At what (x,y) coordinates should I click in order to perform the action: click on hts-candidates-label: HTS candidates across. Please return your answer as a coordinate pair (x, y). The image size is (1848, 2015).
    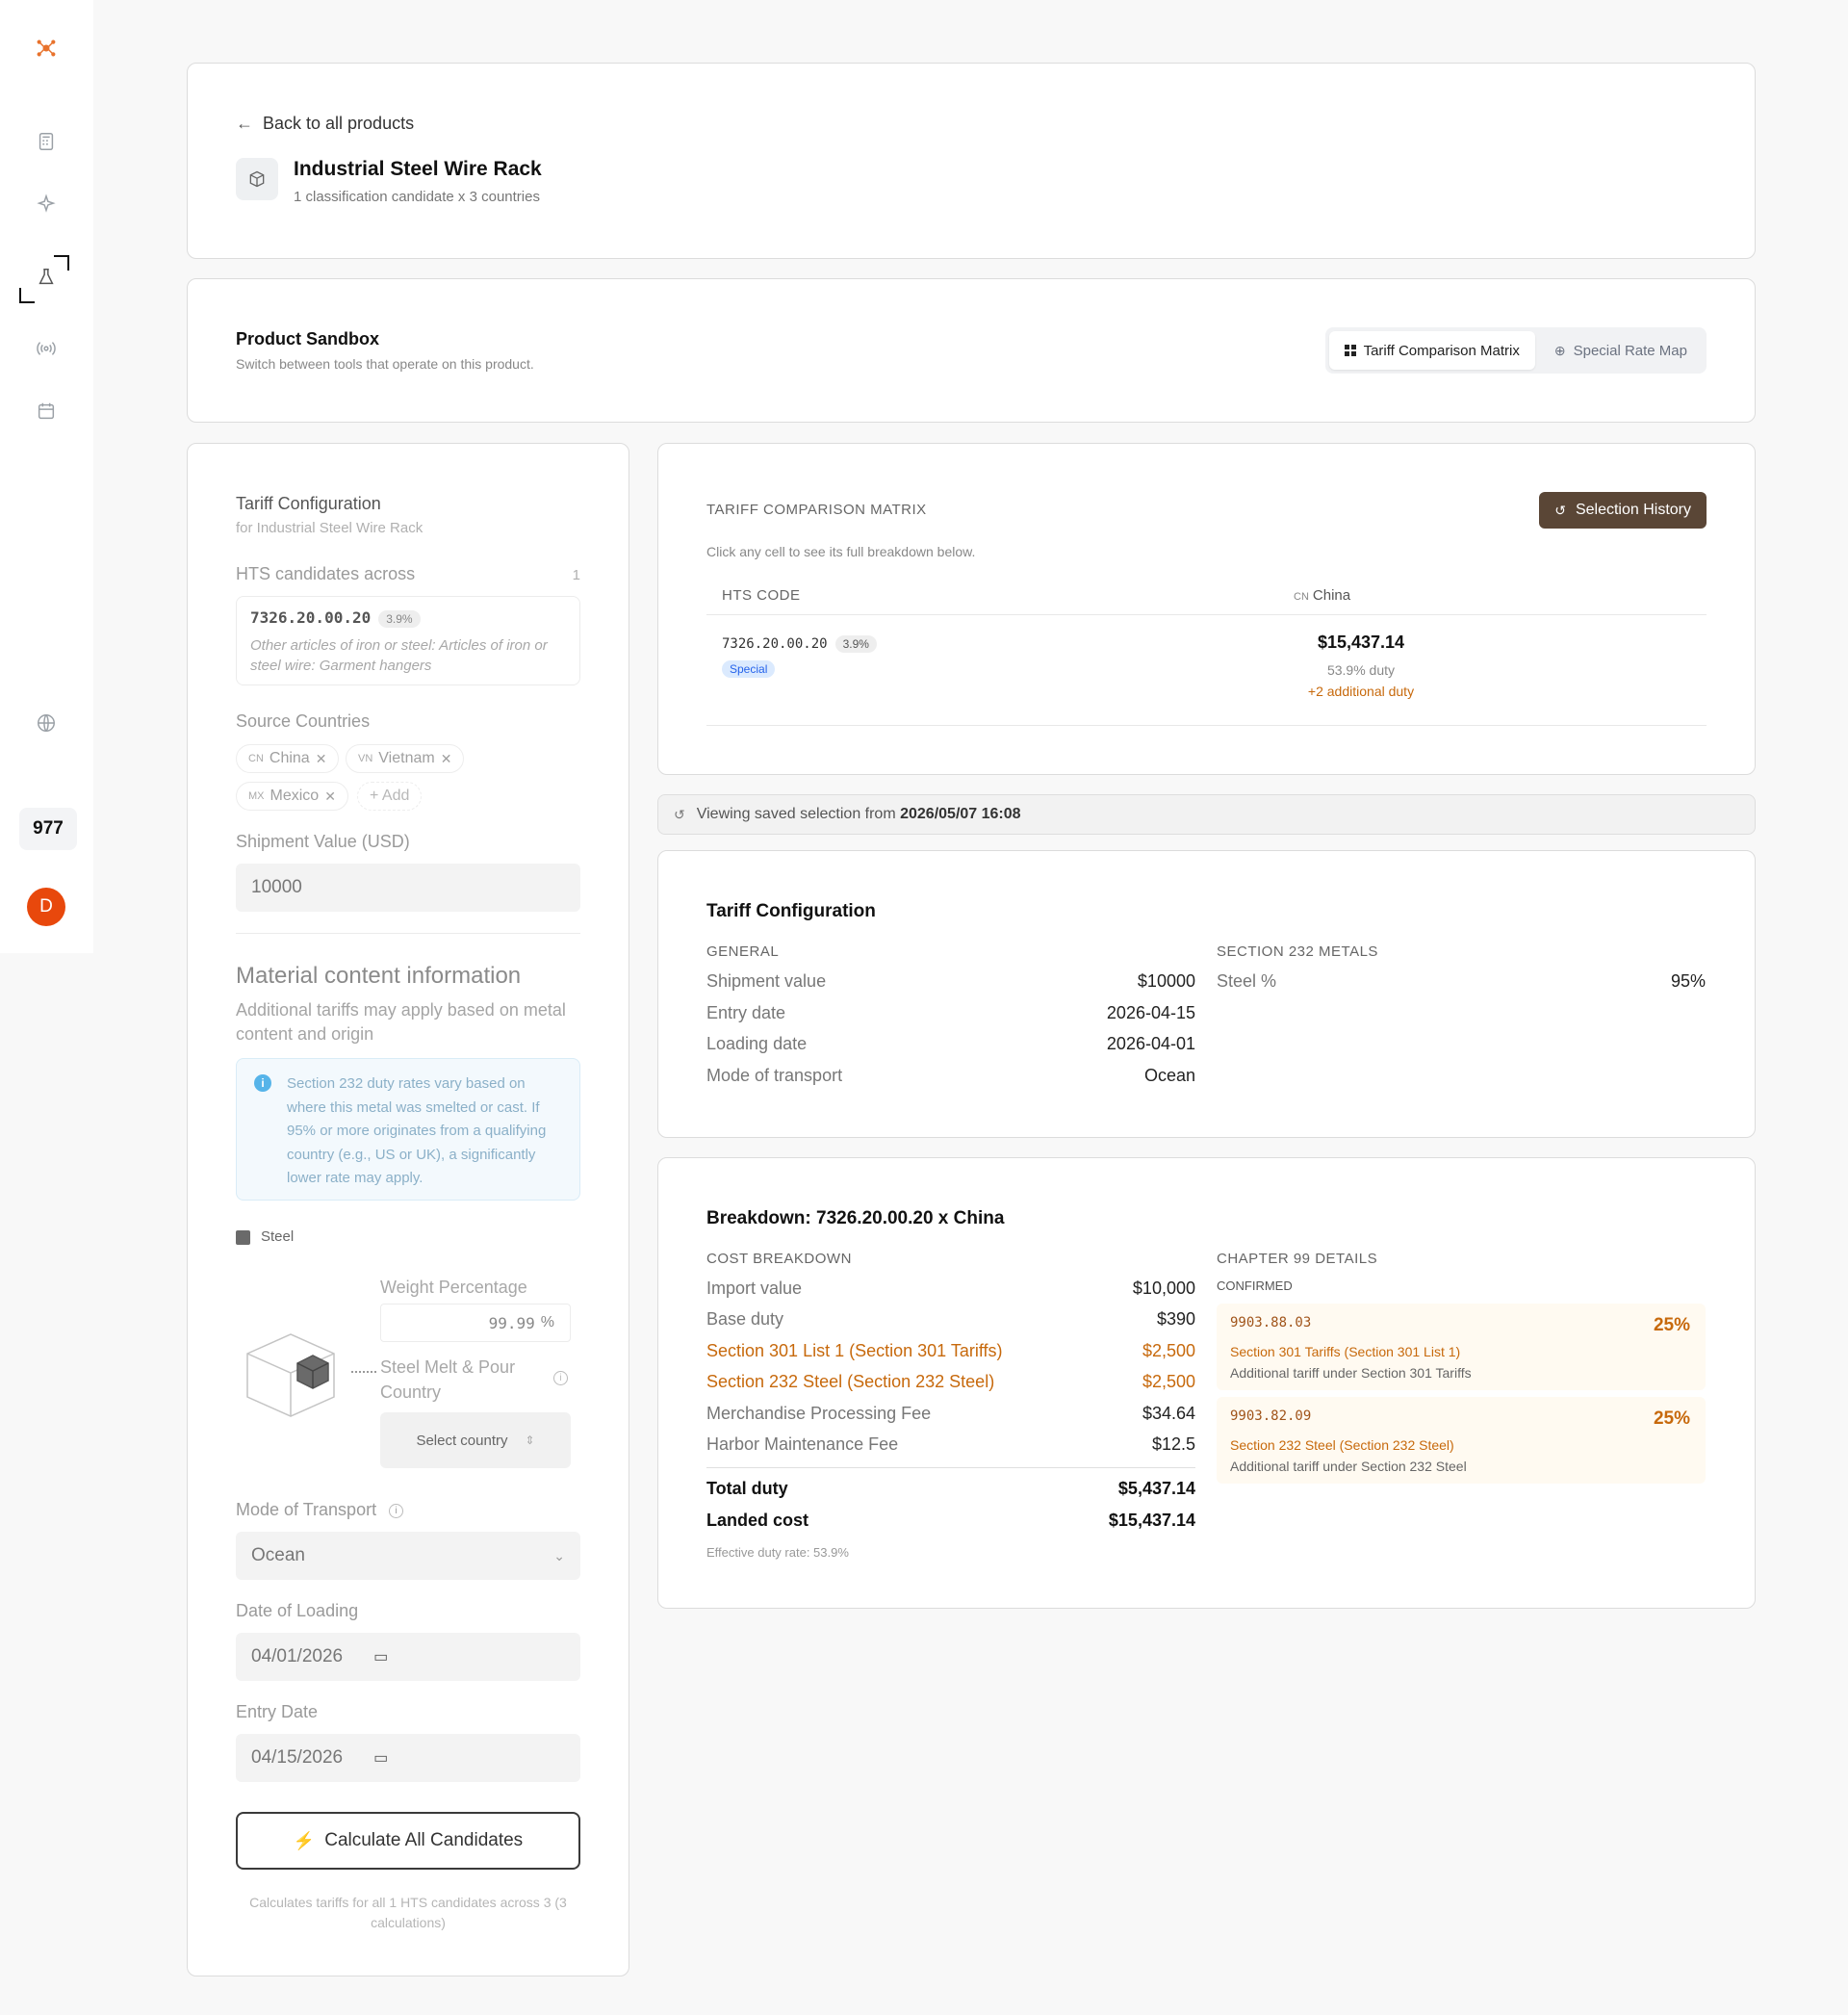
    Looking at the image, I should click on (326, 574).